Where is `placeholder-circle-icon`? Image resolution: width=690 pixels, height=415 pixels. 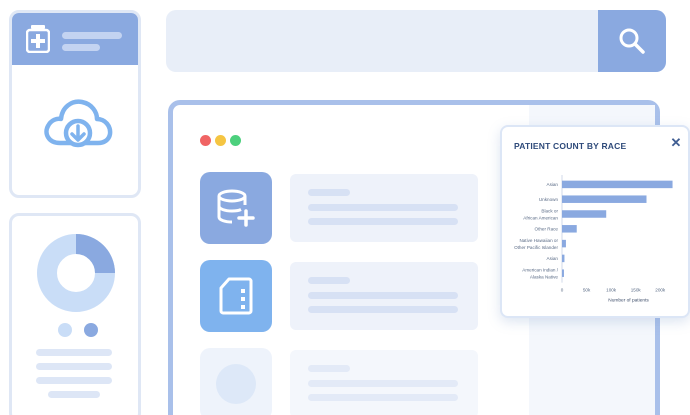 placeholder-circle-icon is located at coordinates (236, 384).